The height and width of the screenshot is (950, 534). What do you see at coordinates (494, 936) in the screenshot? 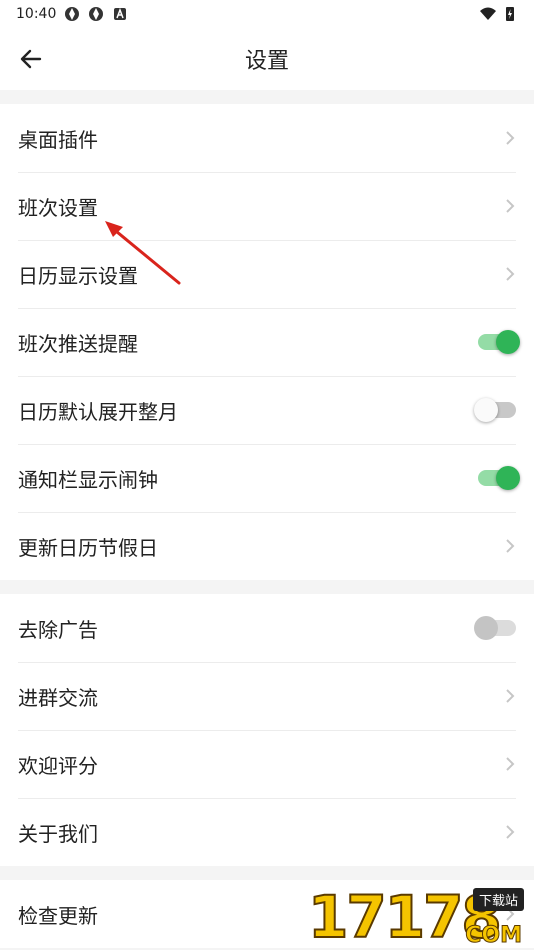
I see `watermark-suffix: COM` at bounding box center [494, 936].